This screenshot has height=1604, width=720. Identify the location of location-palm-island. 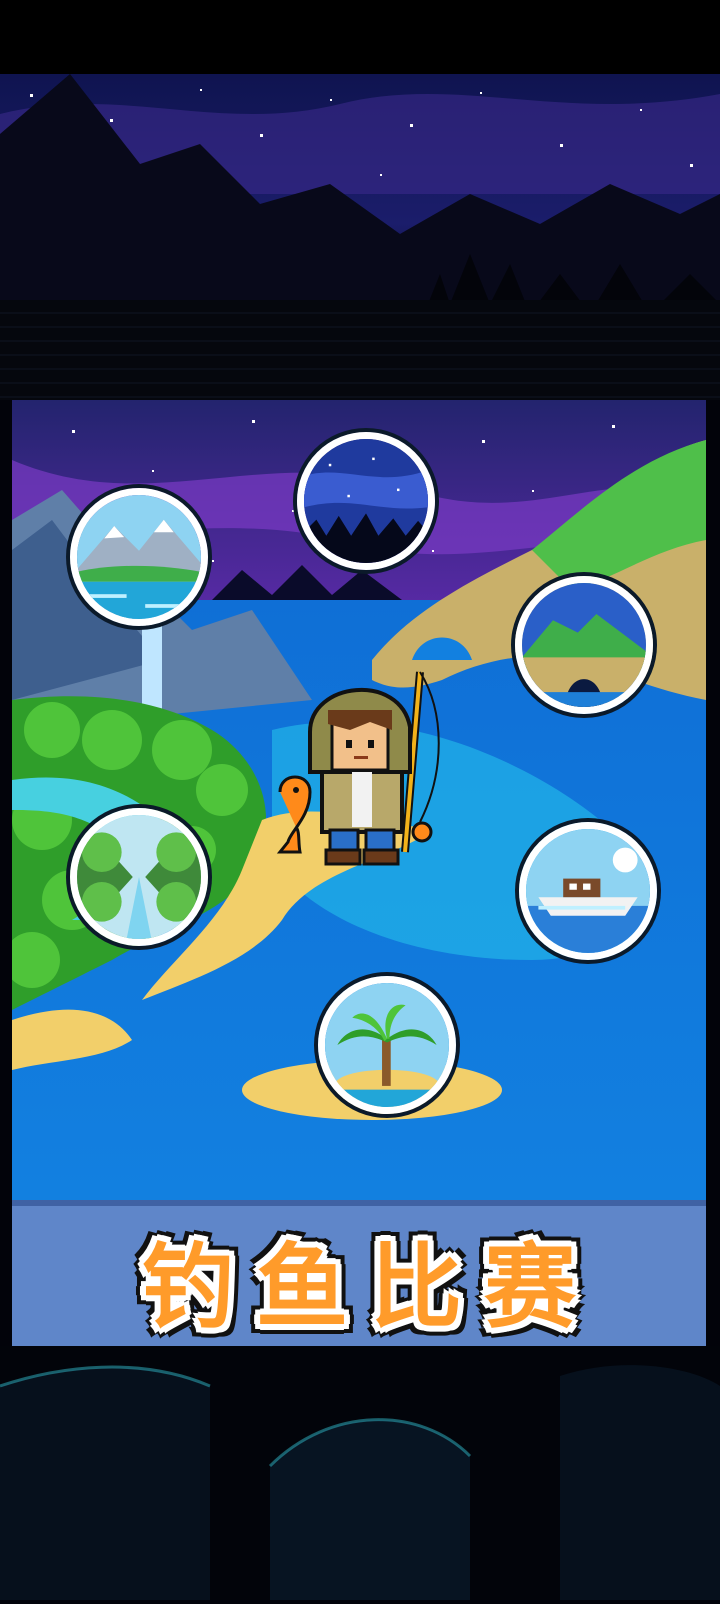
(387, 1045).